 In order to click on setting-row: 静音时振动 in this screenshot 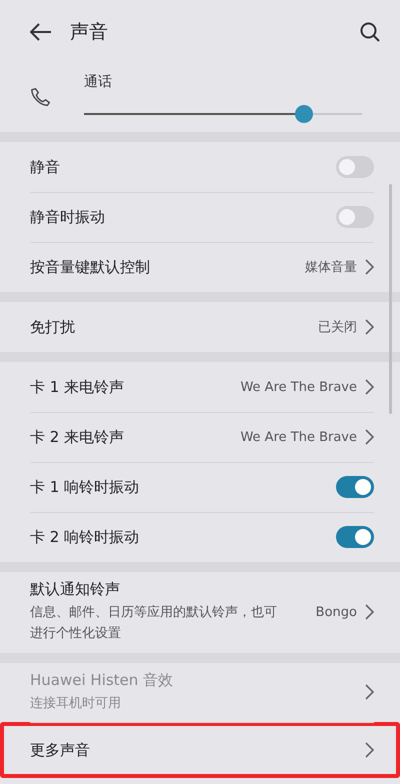, I will do `click(200, 217)`.